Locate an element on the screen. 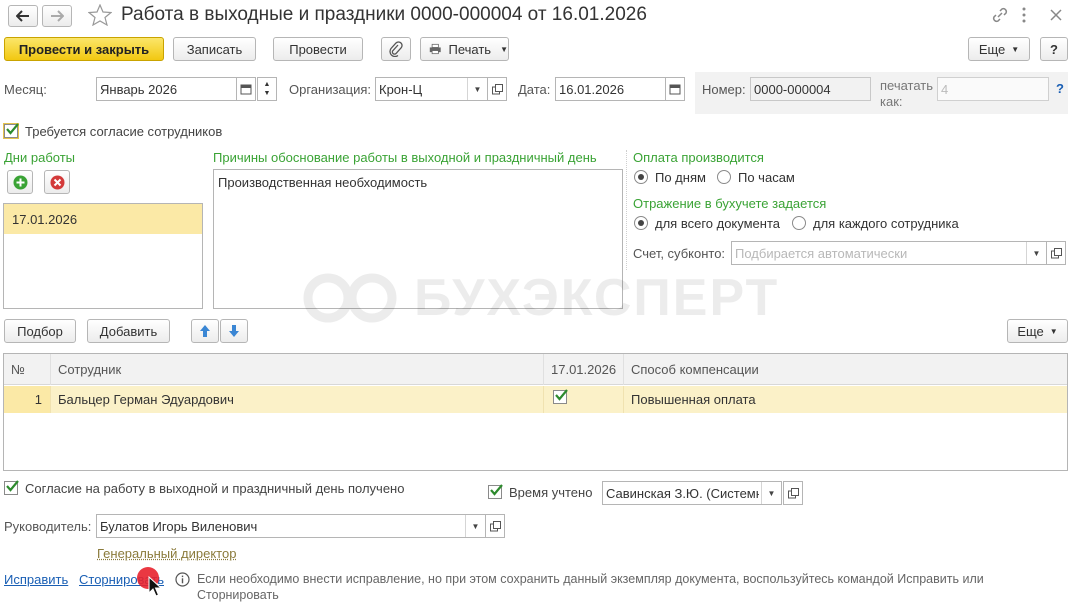 The width and height of the screenshot is (1072, 605). time-accounted-checkbox is located at coordinates (495, 491).